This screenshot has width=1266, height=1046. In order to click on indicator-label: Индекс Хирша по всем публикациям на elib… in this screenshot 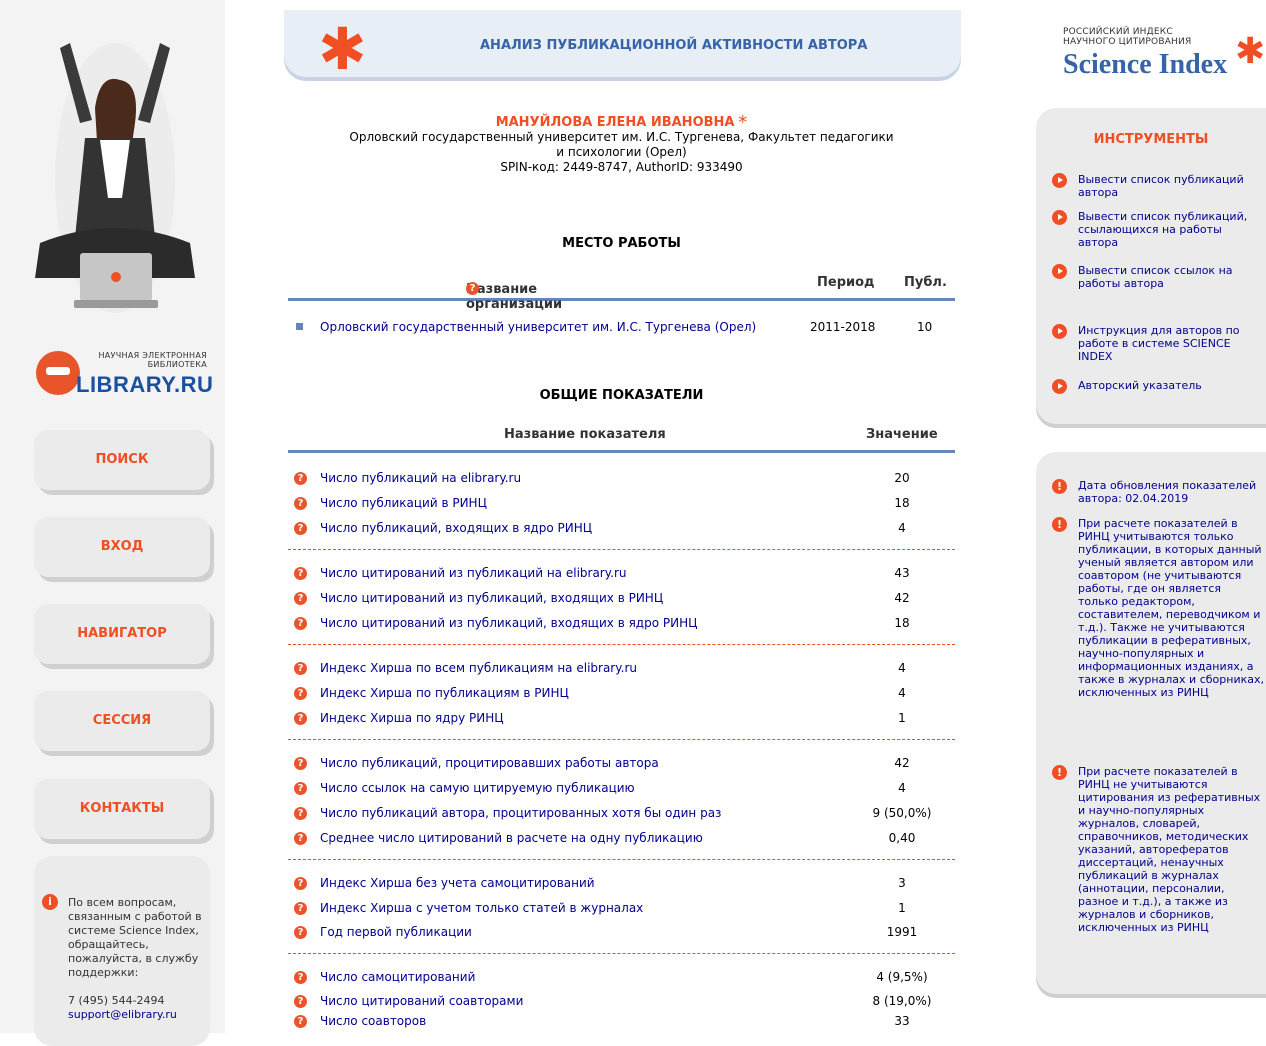, I will do `click(478, 668)`.